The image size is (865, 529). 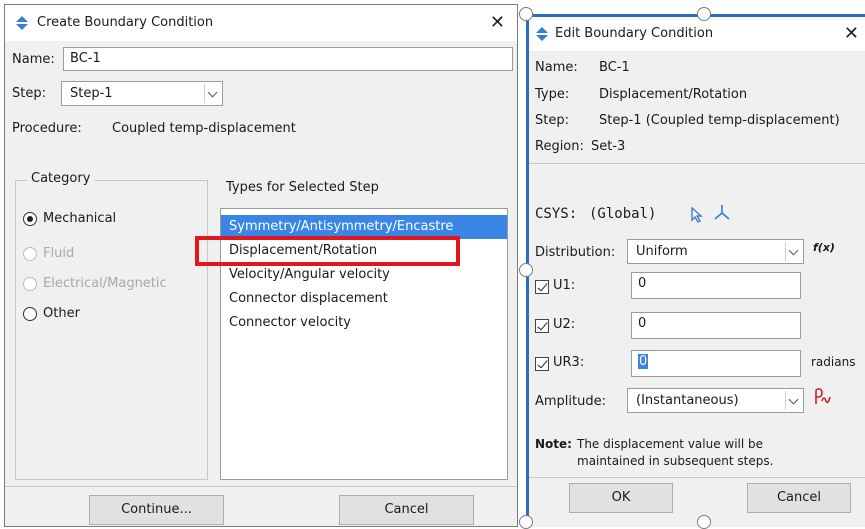 I want to click on distribution-select: Uniform, so click(x=715, y=251).